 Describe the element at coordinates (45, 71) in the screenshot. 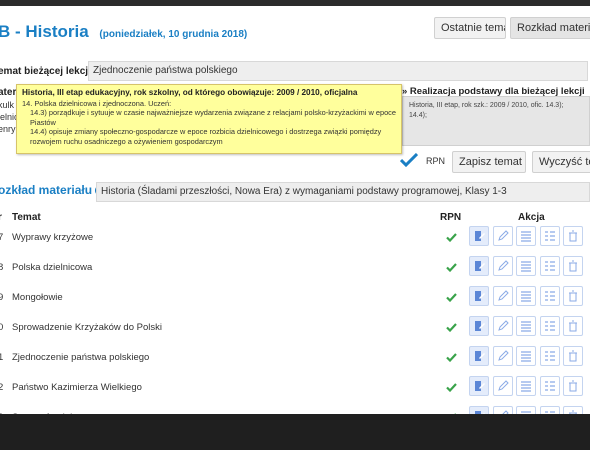

I see `topic-label: emat bieżącej lekcji` at that location.